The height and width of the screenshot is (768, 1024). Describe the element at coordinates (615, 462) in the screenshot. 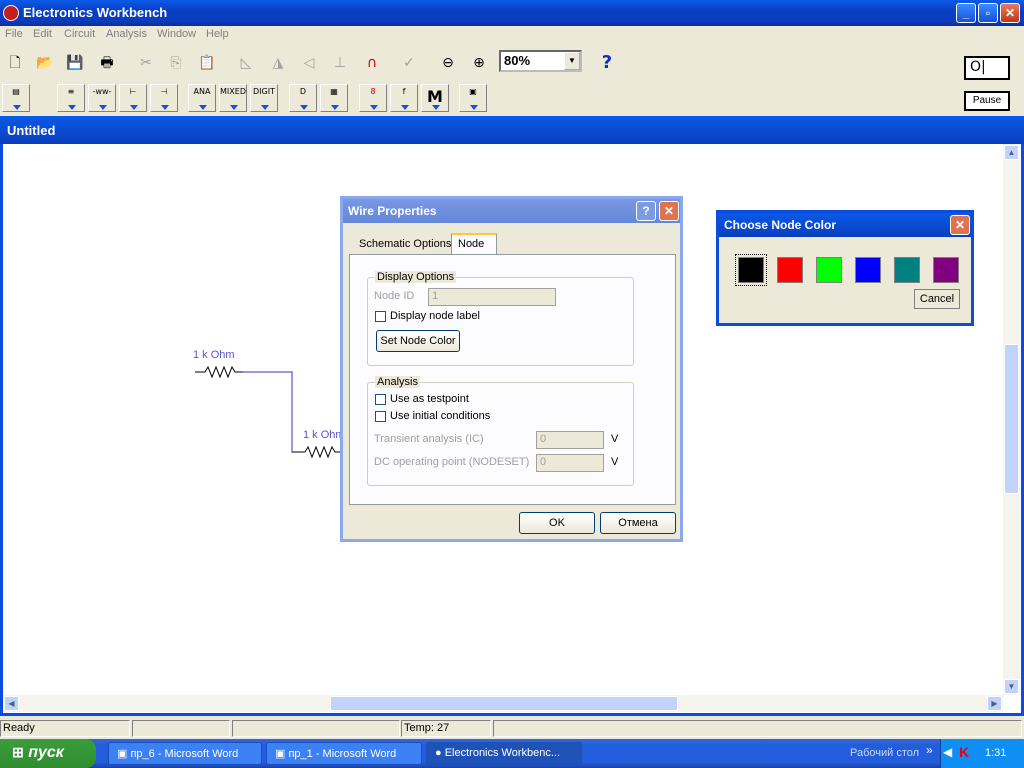

I see `dcop-unit: V` at that location.